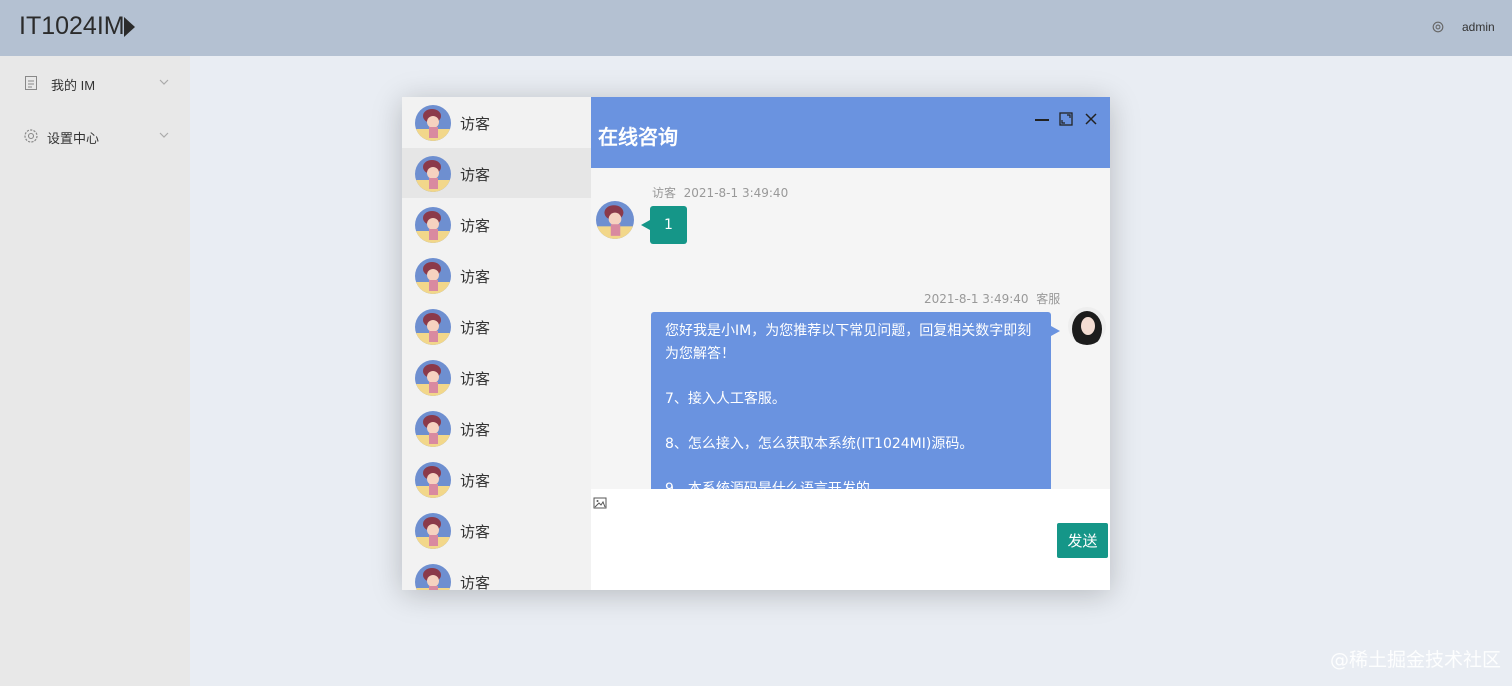 The width and height of the screenshot is (1512, 686). I want to click on message-line: 8、怎么接入，怎么获取本系统(IT1024MI)源码。, so click(819, 444).